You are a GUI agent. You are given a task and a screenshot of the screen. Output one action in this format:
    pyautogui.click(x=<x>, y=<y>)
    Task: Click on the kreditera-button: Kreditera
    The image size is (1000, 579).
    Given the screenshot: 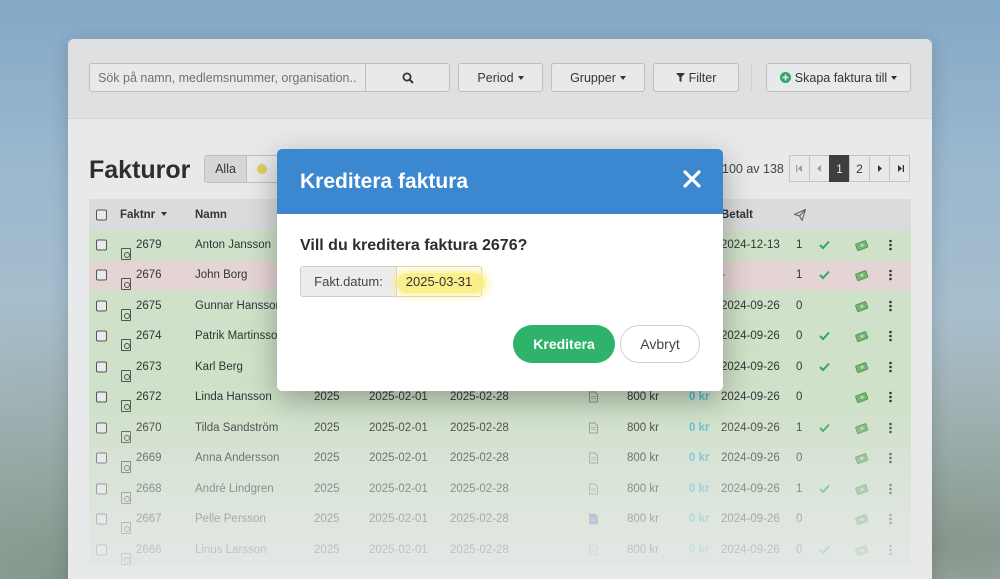 What is the action you would take?
    pyautogui.click(x=564, y=344)
    